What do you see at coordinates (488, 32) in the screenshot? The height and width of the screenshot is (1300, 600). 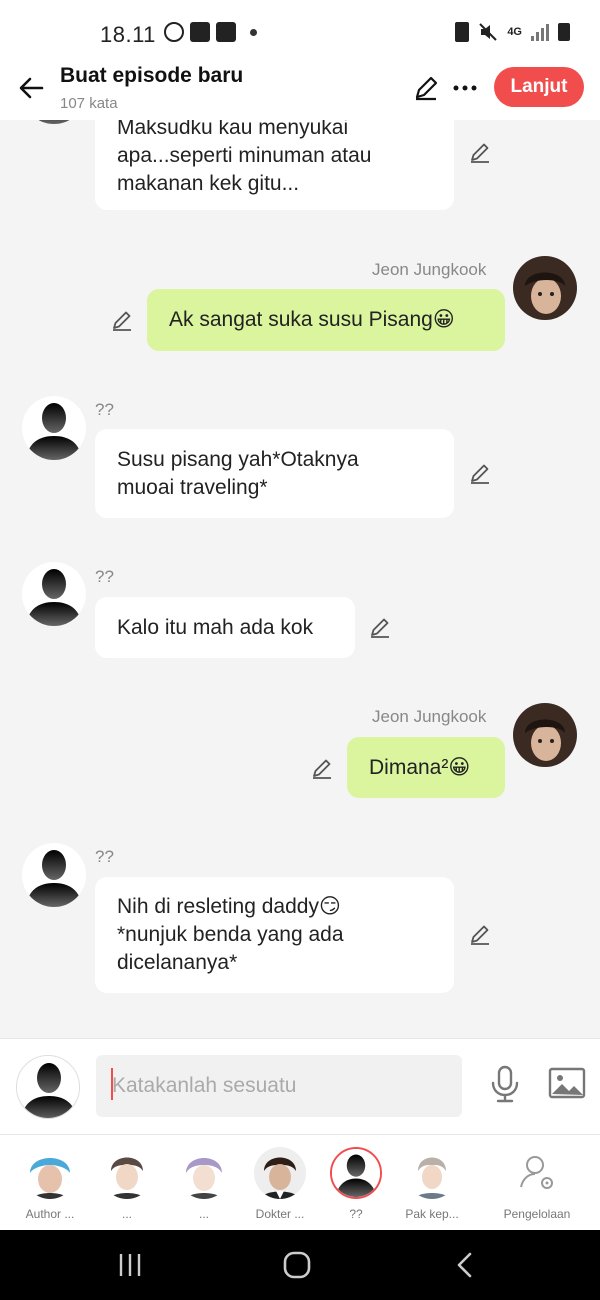 I see `mute-icon` at bounding box center [488, 32].